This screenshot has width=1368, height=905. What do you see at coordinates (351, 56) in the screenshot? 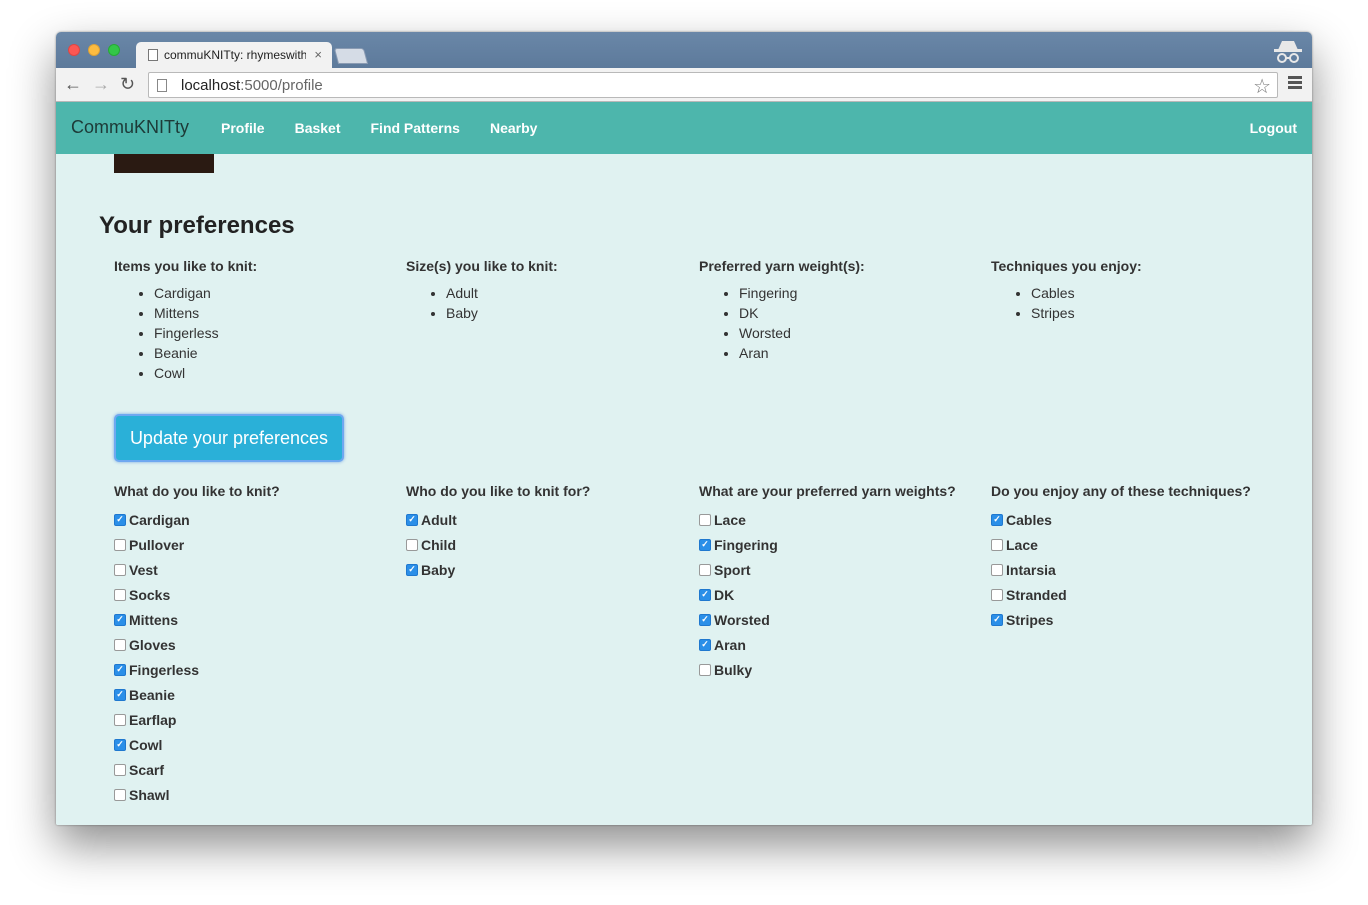
I see `new-tab-button` at bounding box center [351, 56].